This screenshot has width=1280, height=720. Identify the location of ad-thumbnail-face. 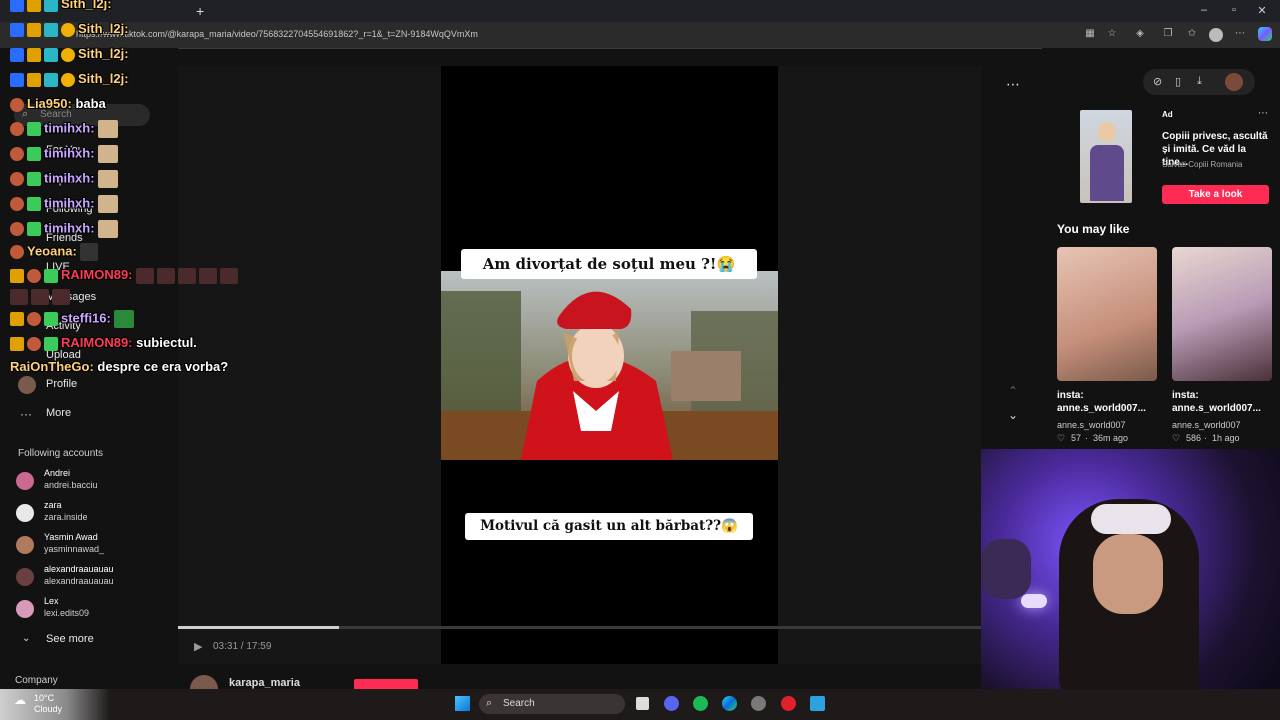
(1107, 132).